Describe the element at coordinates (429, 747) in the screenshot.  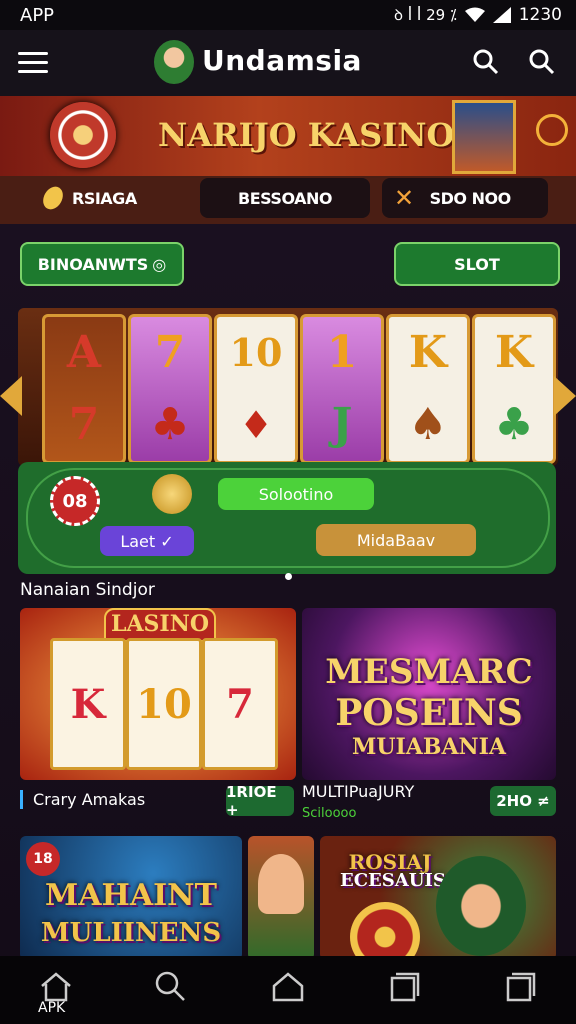
I see `promo-line: MUIABANIA` at that location.